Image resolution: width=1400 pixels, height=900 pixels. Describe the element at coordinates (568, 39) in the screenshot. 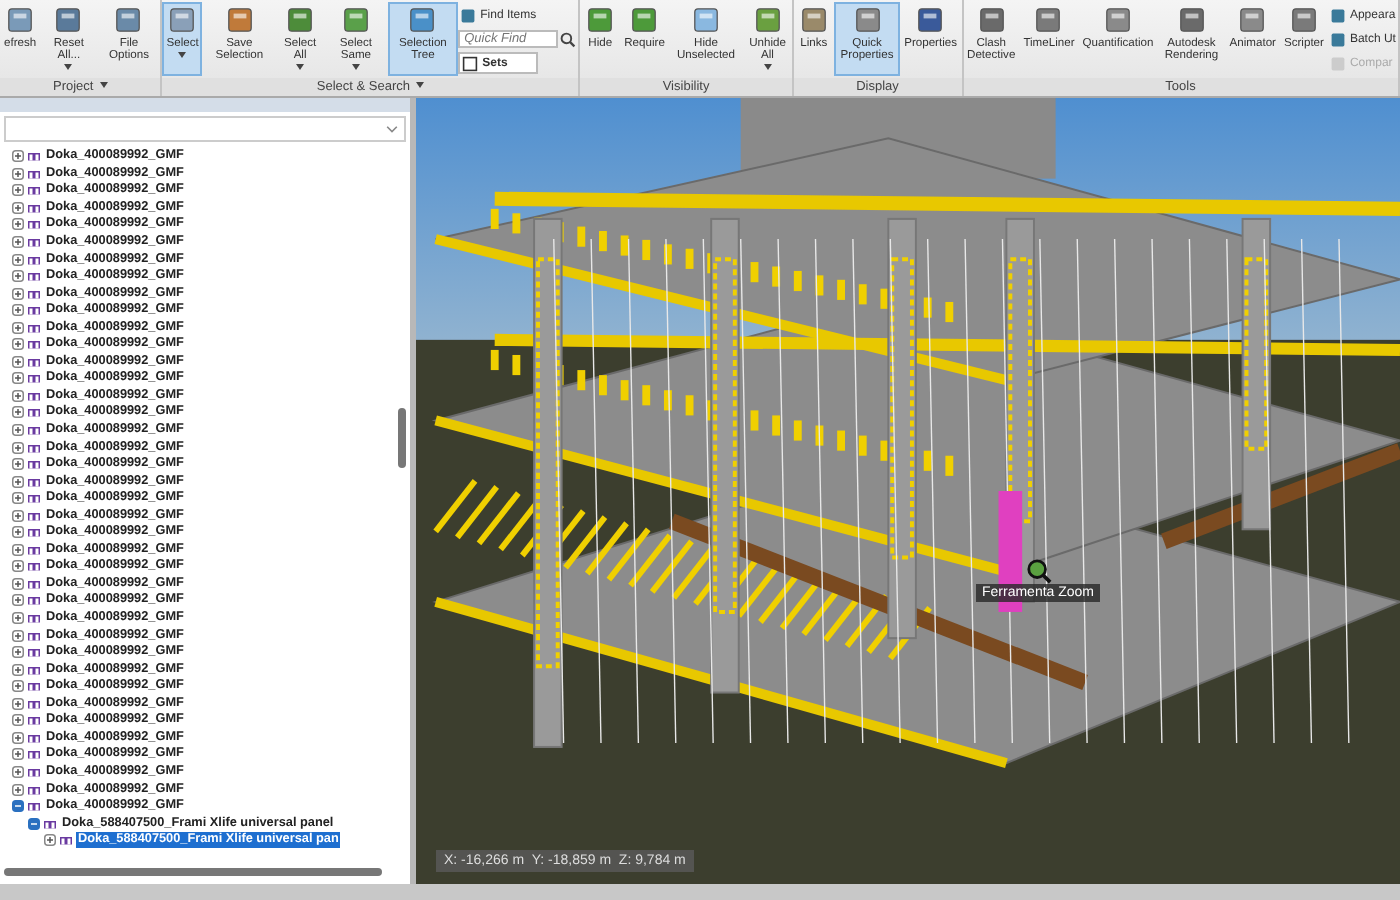

I see `search-icon` at that location.